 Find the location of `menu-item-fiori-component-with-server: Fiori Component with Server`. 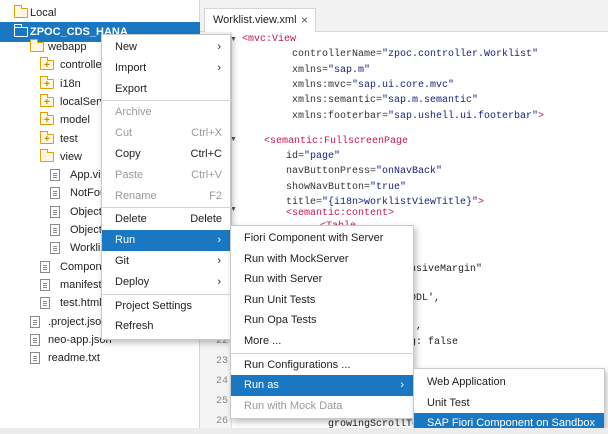

menu-item-fiori-component-with-server: Fiori Component with Server is located at coordinates (322, 238).